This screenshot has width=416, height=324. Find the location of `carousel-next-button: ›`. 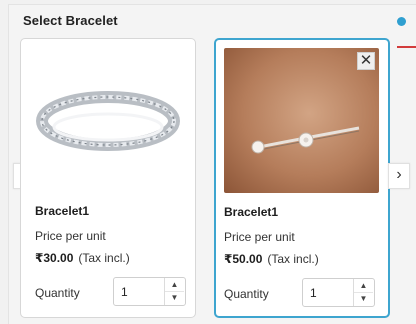

carousel-next-button: › is located at coordinates (399, 176).